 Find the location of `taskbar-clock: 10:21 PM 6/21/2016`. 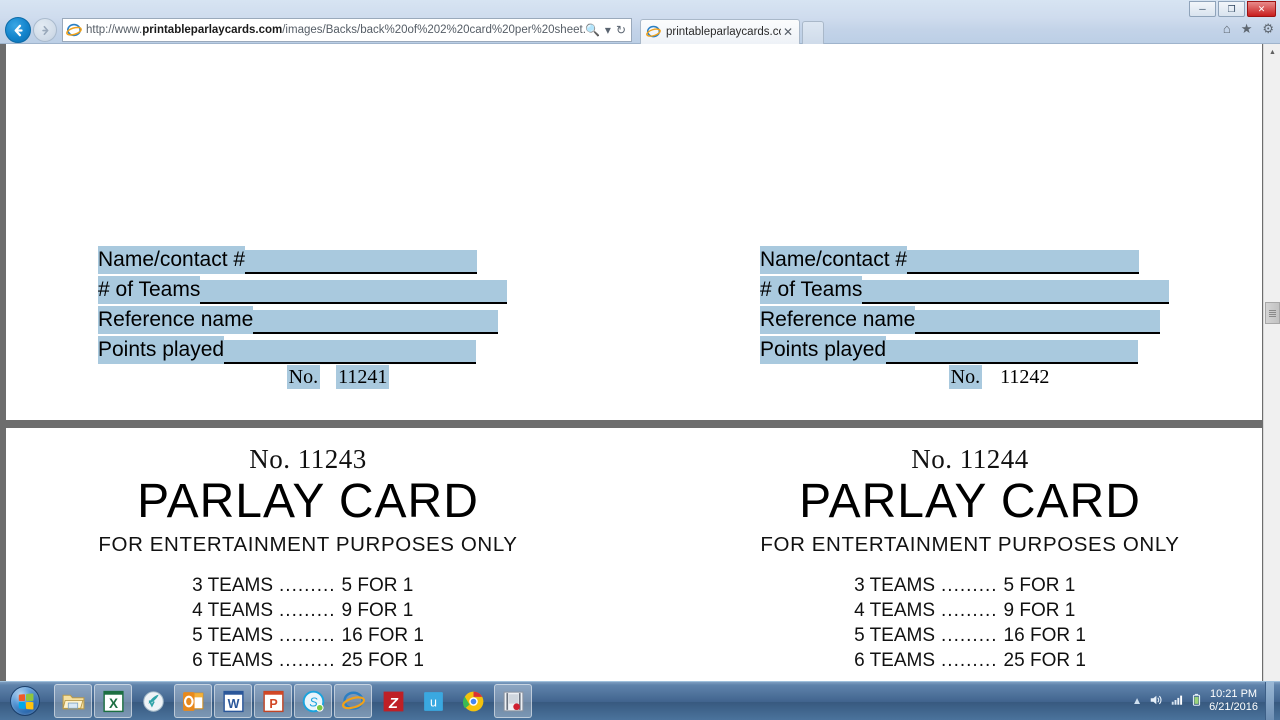

taskbar-clock: 10:21 PM 6/21/2016 is located at coordinates (1233, 701).